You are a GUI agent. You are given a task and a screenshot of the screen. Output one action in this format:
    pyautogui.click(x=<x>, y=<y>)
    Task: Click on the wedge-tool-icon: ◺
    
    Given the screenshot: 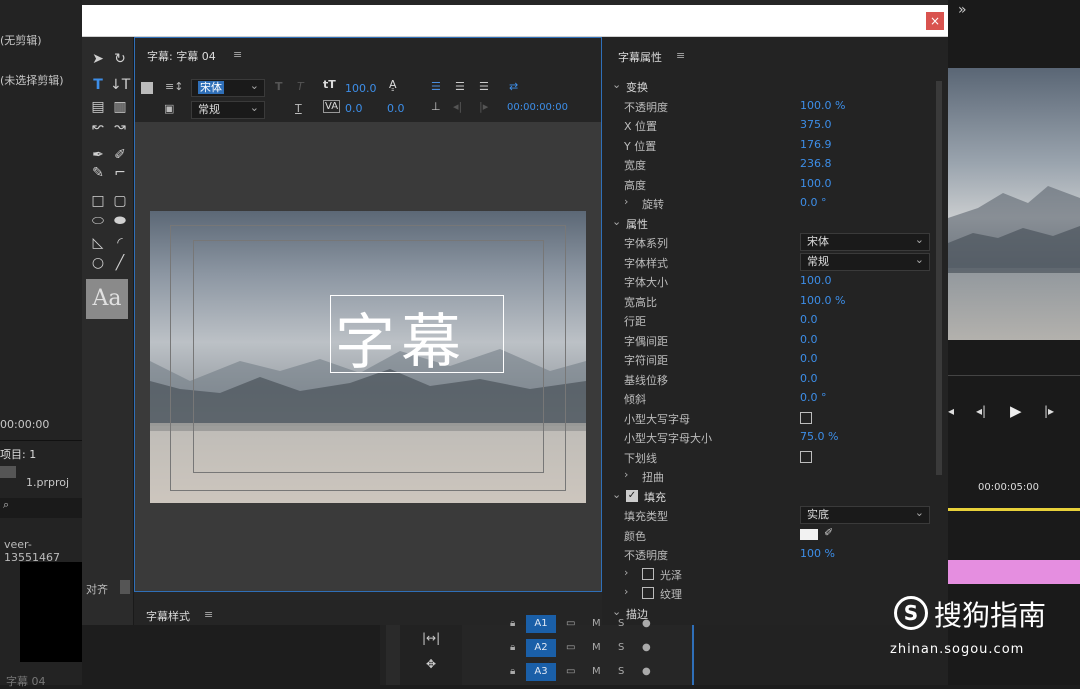 What is the action you would take?
    pyautogui.click(x=98, y=243)
    